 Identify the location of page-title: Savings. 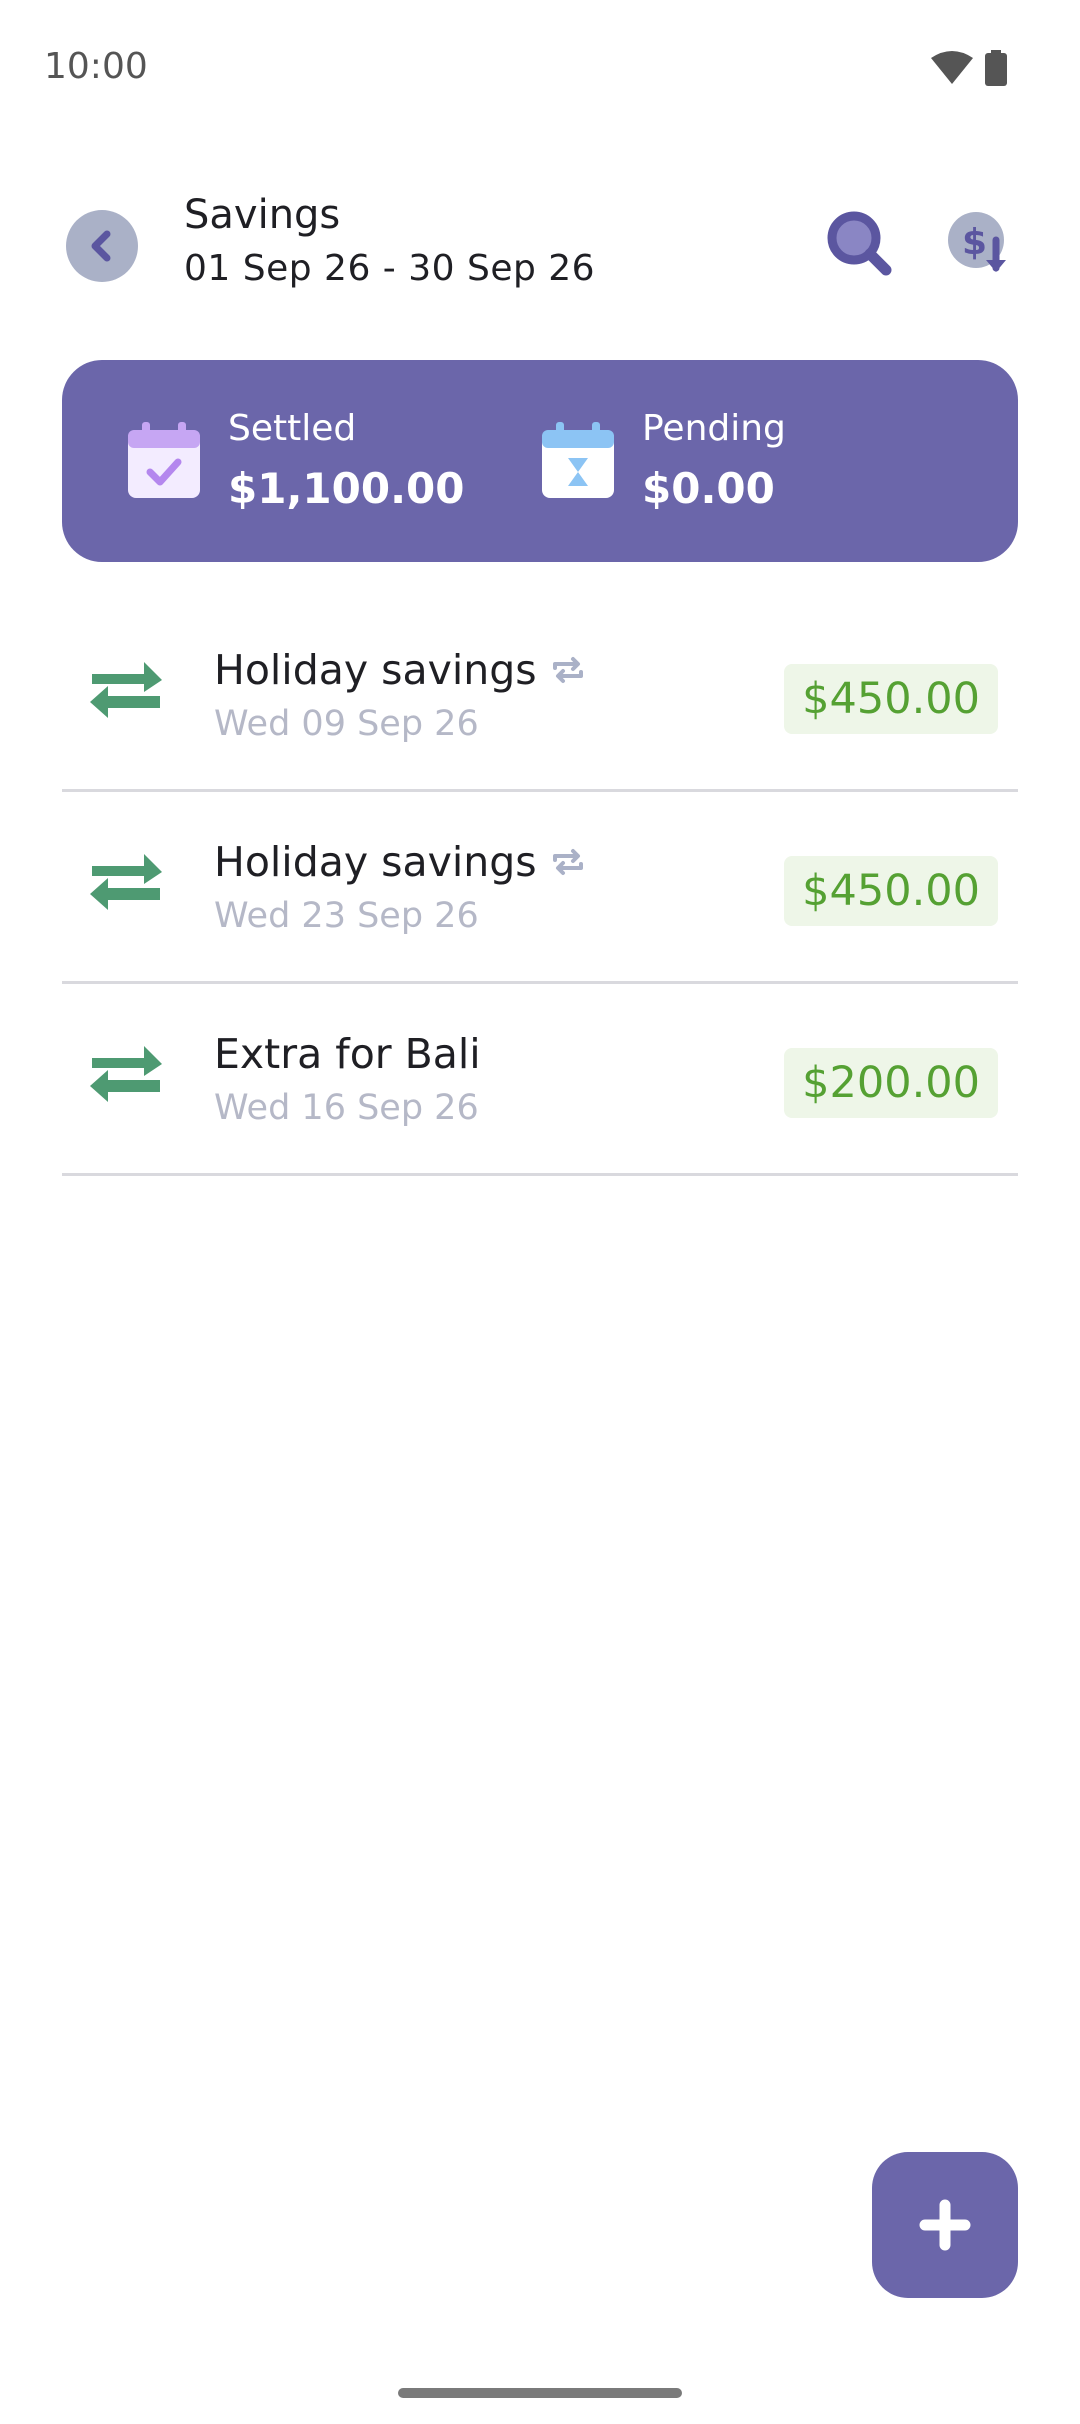
(262, 215).